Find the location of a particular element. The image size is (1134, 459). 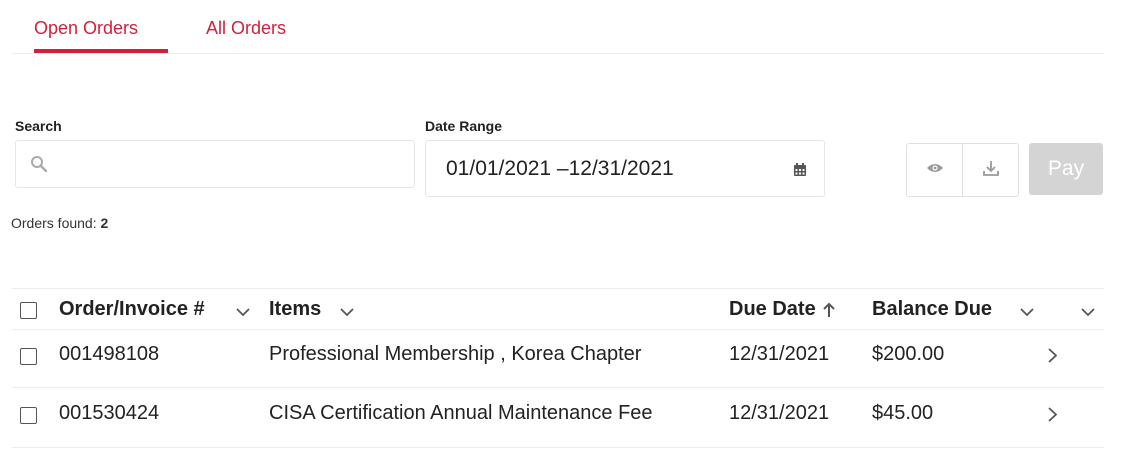

download-icon is located at coordinates (991, 170).